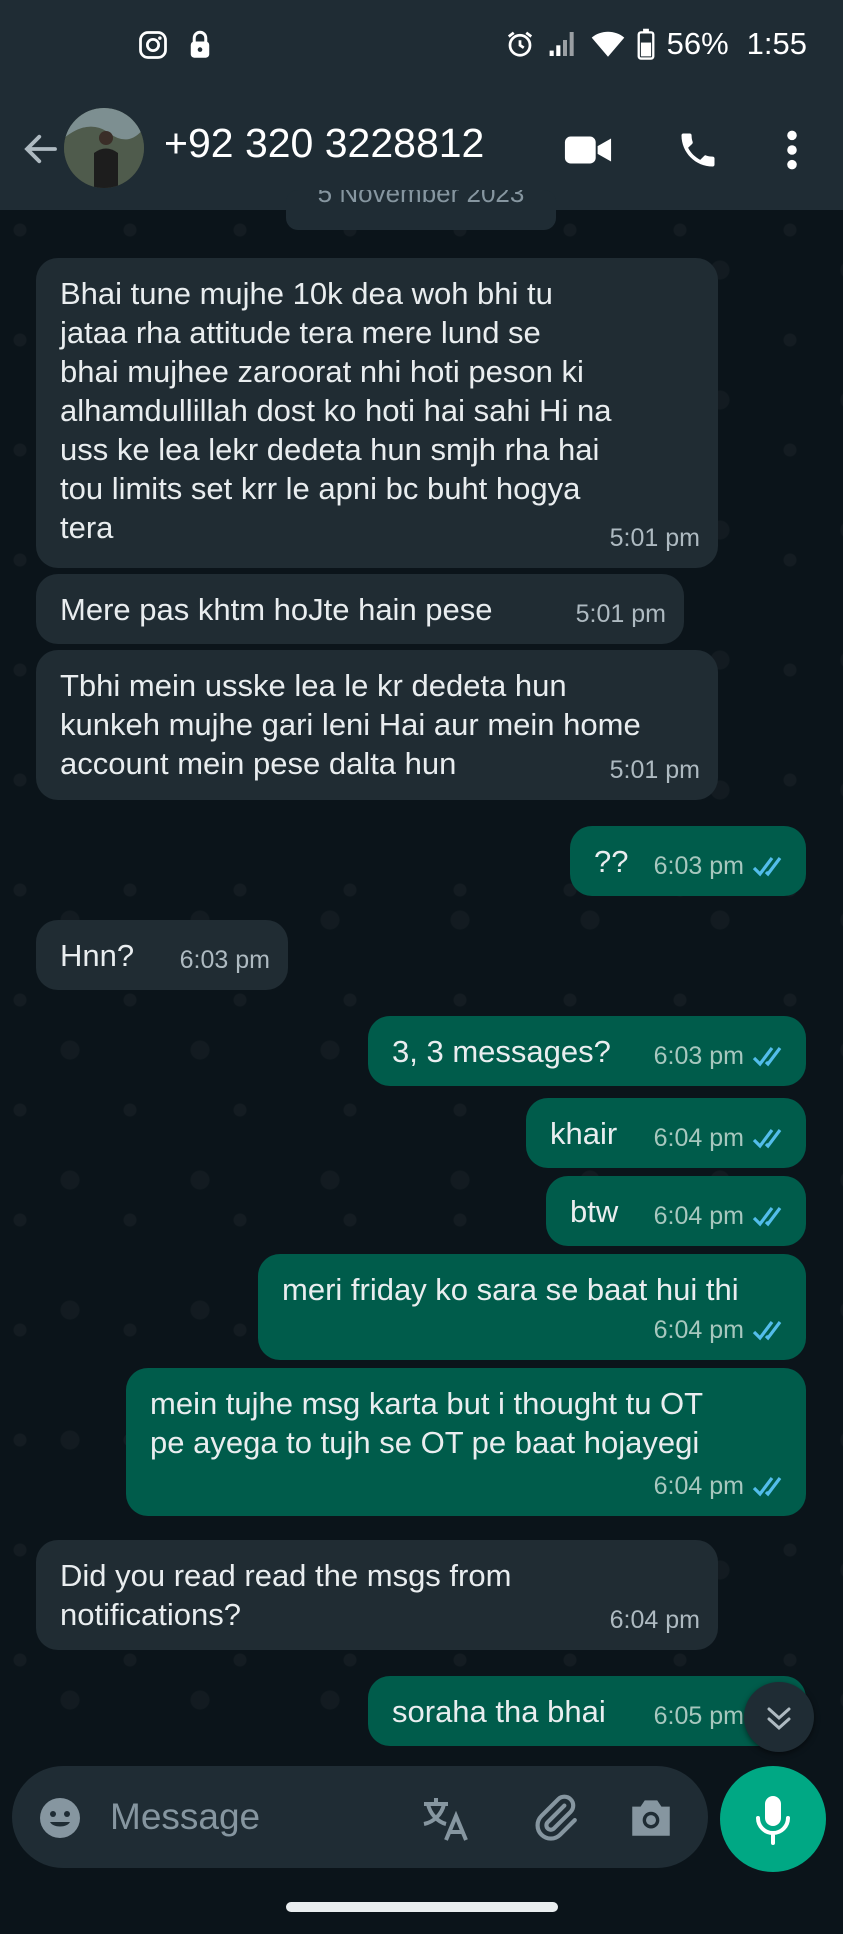 Image resolution: width=843 pixels, height=1934 pixels. Describe the element at coordinates (60, 1818) in the screenshot. I see `emoji-icon` at that location.